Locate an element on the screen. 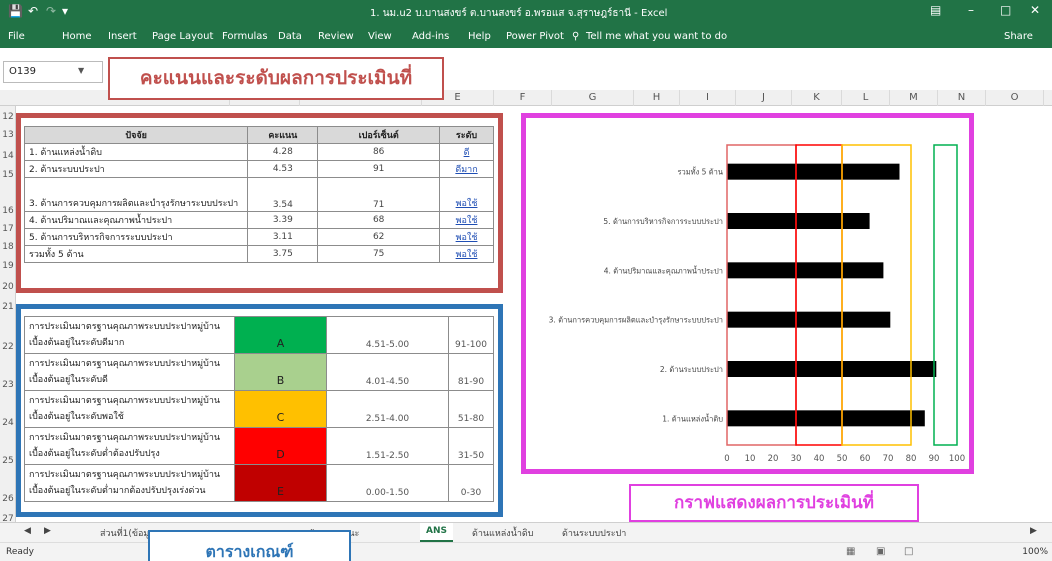 The width and height of the screenshot is (1052, 561). row-header: 13 is located at coordinates (7, 135).